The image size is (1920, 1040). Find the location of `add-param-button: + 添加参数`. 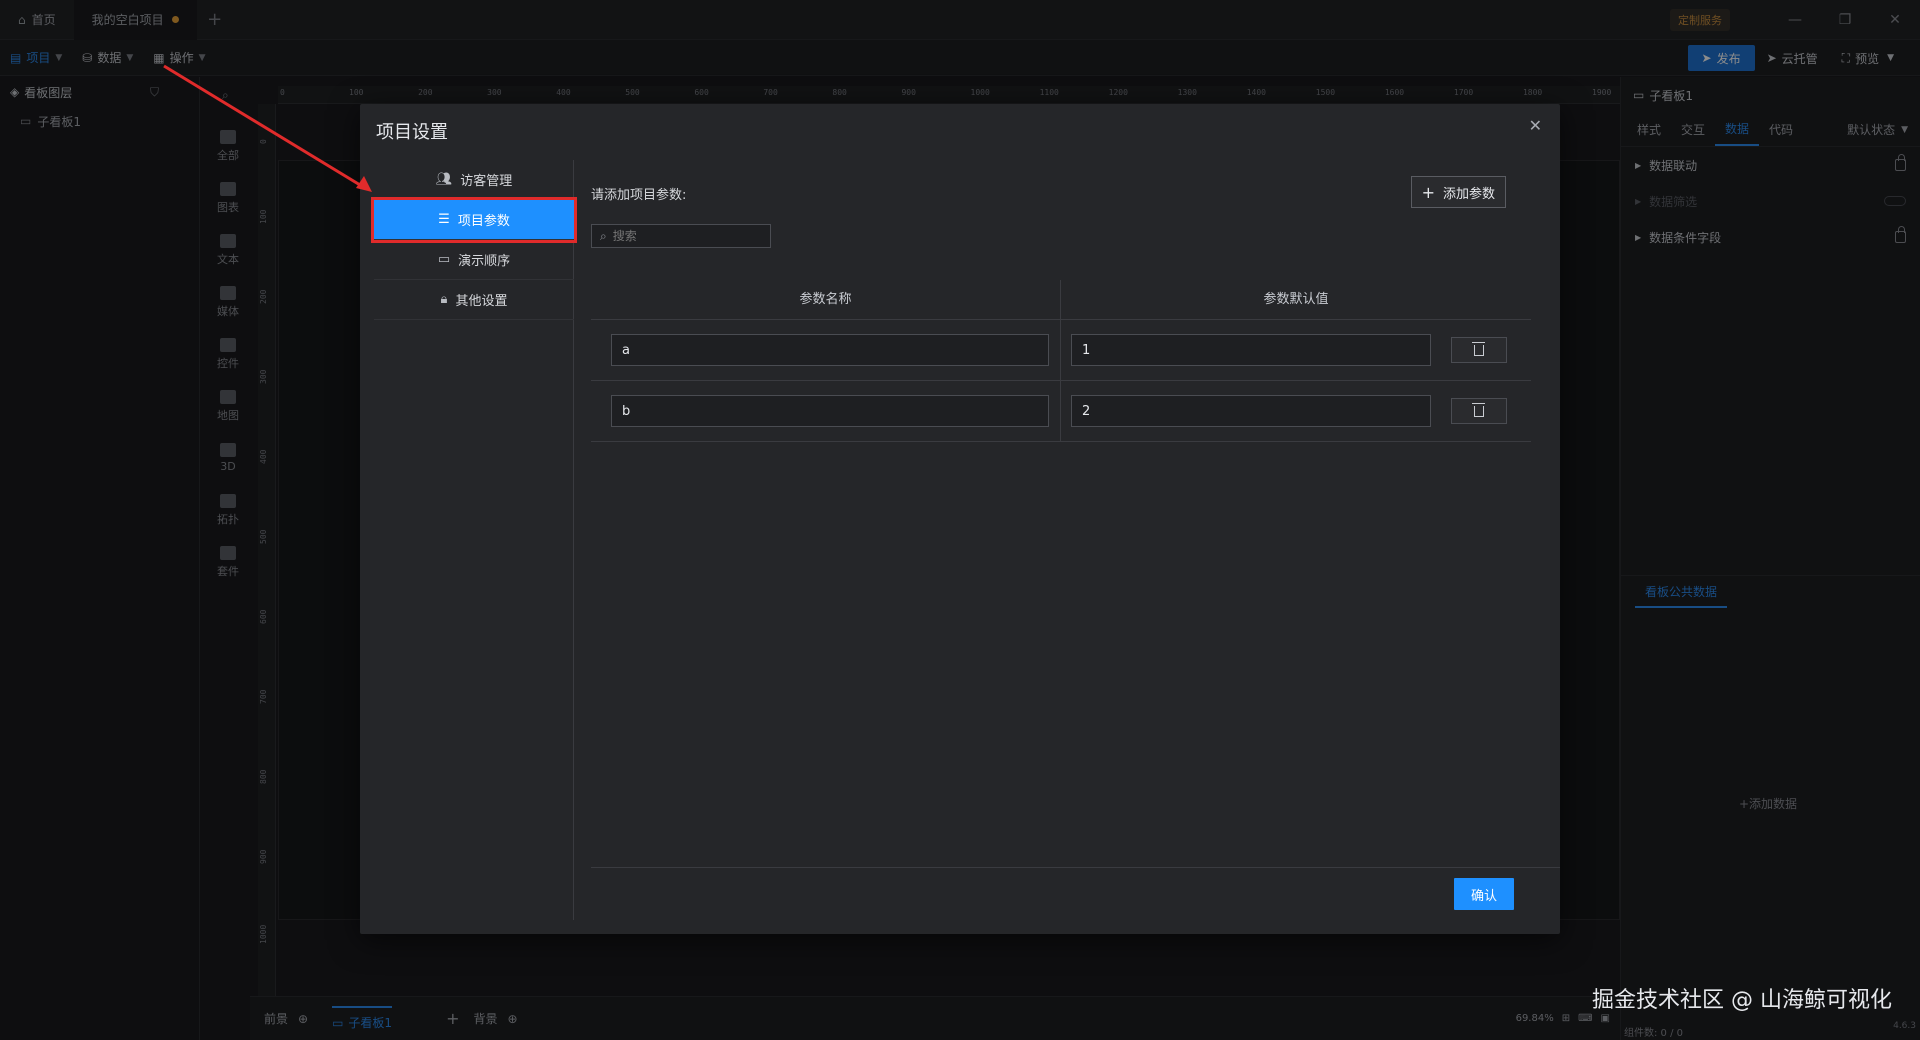

add-param-button: + 添加参数 is located at coordinates (1458, 192).